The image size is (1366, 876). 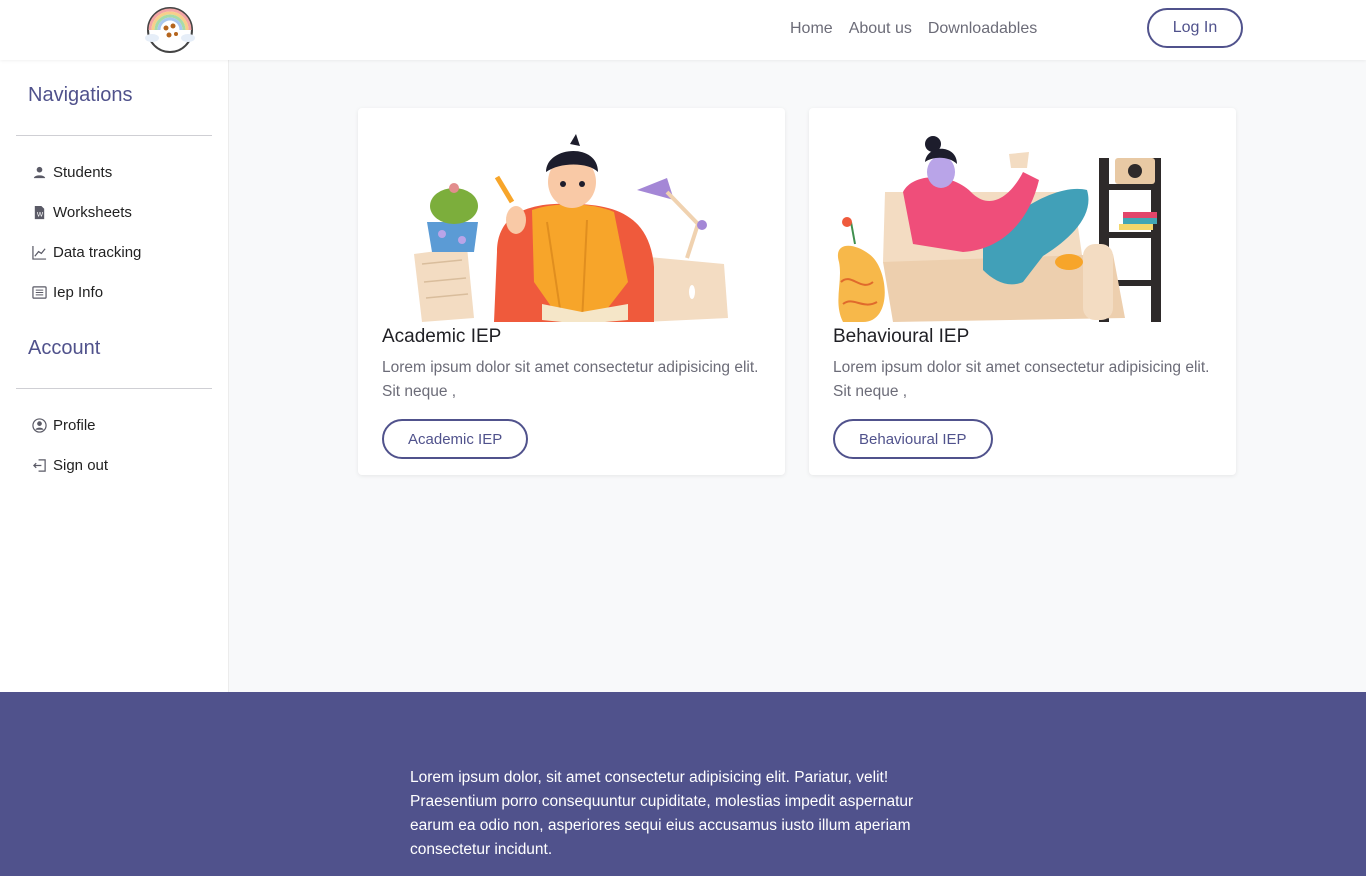 I want to click on word-document-icon: W, so click(x=39, y=212).